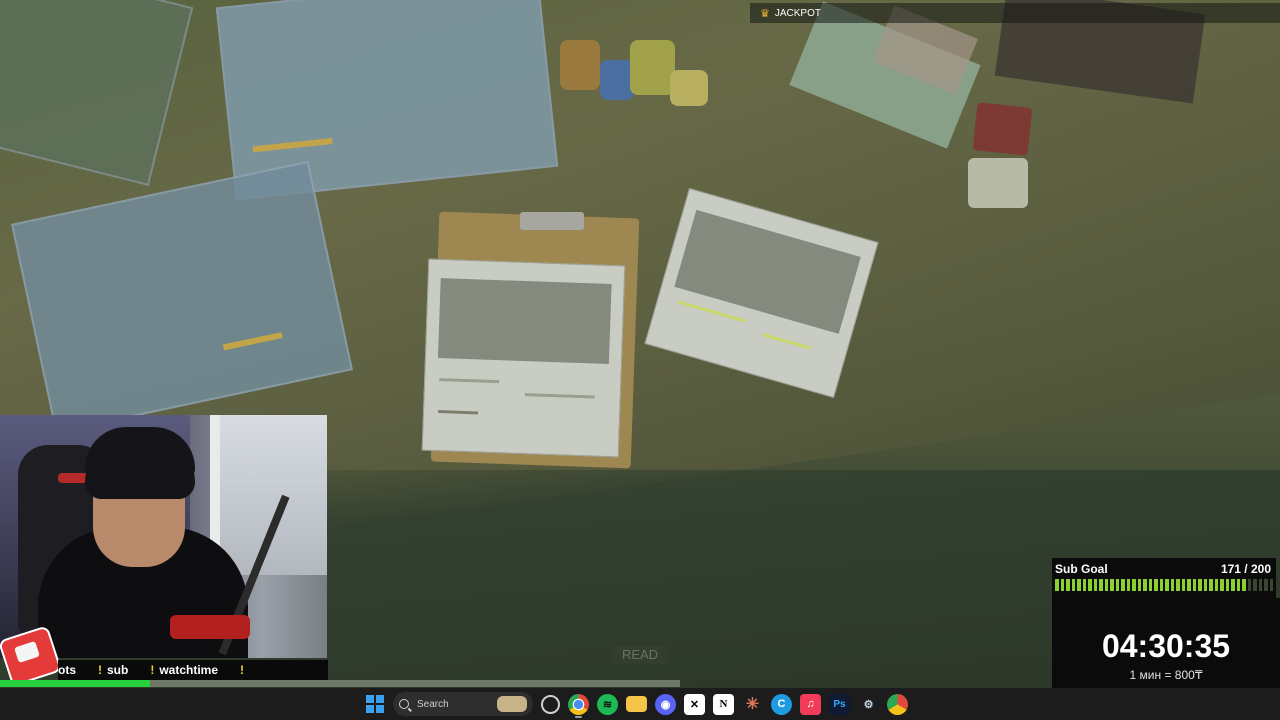  I want to click on search-label: Search, so click(433, 704).